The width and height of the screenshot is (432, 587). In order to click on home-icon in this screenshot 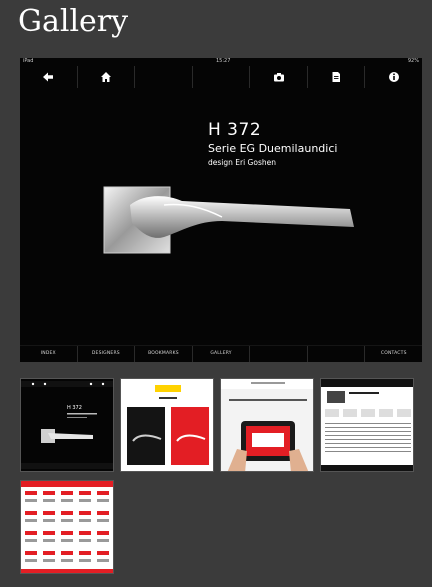, I will do `click(105, 77)`.